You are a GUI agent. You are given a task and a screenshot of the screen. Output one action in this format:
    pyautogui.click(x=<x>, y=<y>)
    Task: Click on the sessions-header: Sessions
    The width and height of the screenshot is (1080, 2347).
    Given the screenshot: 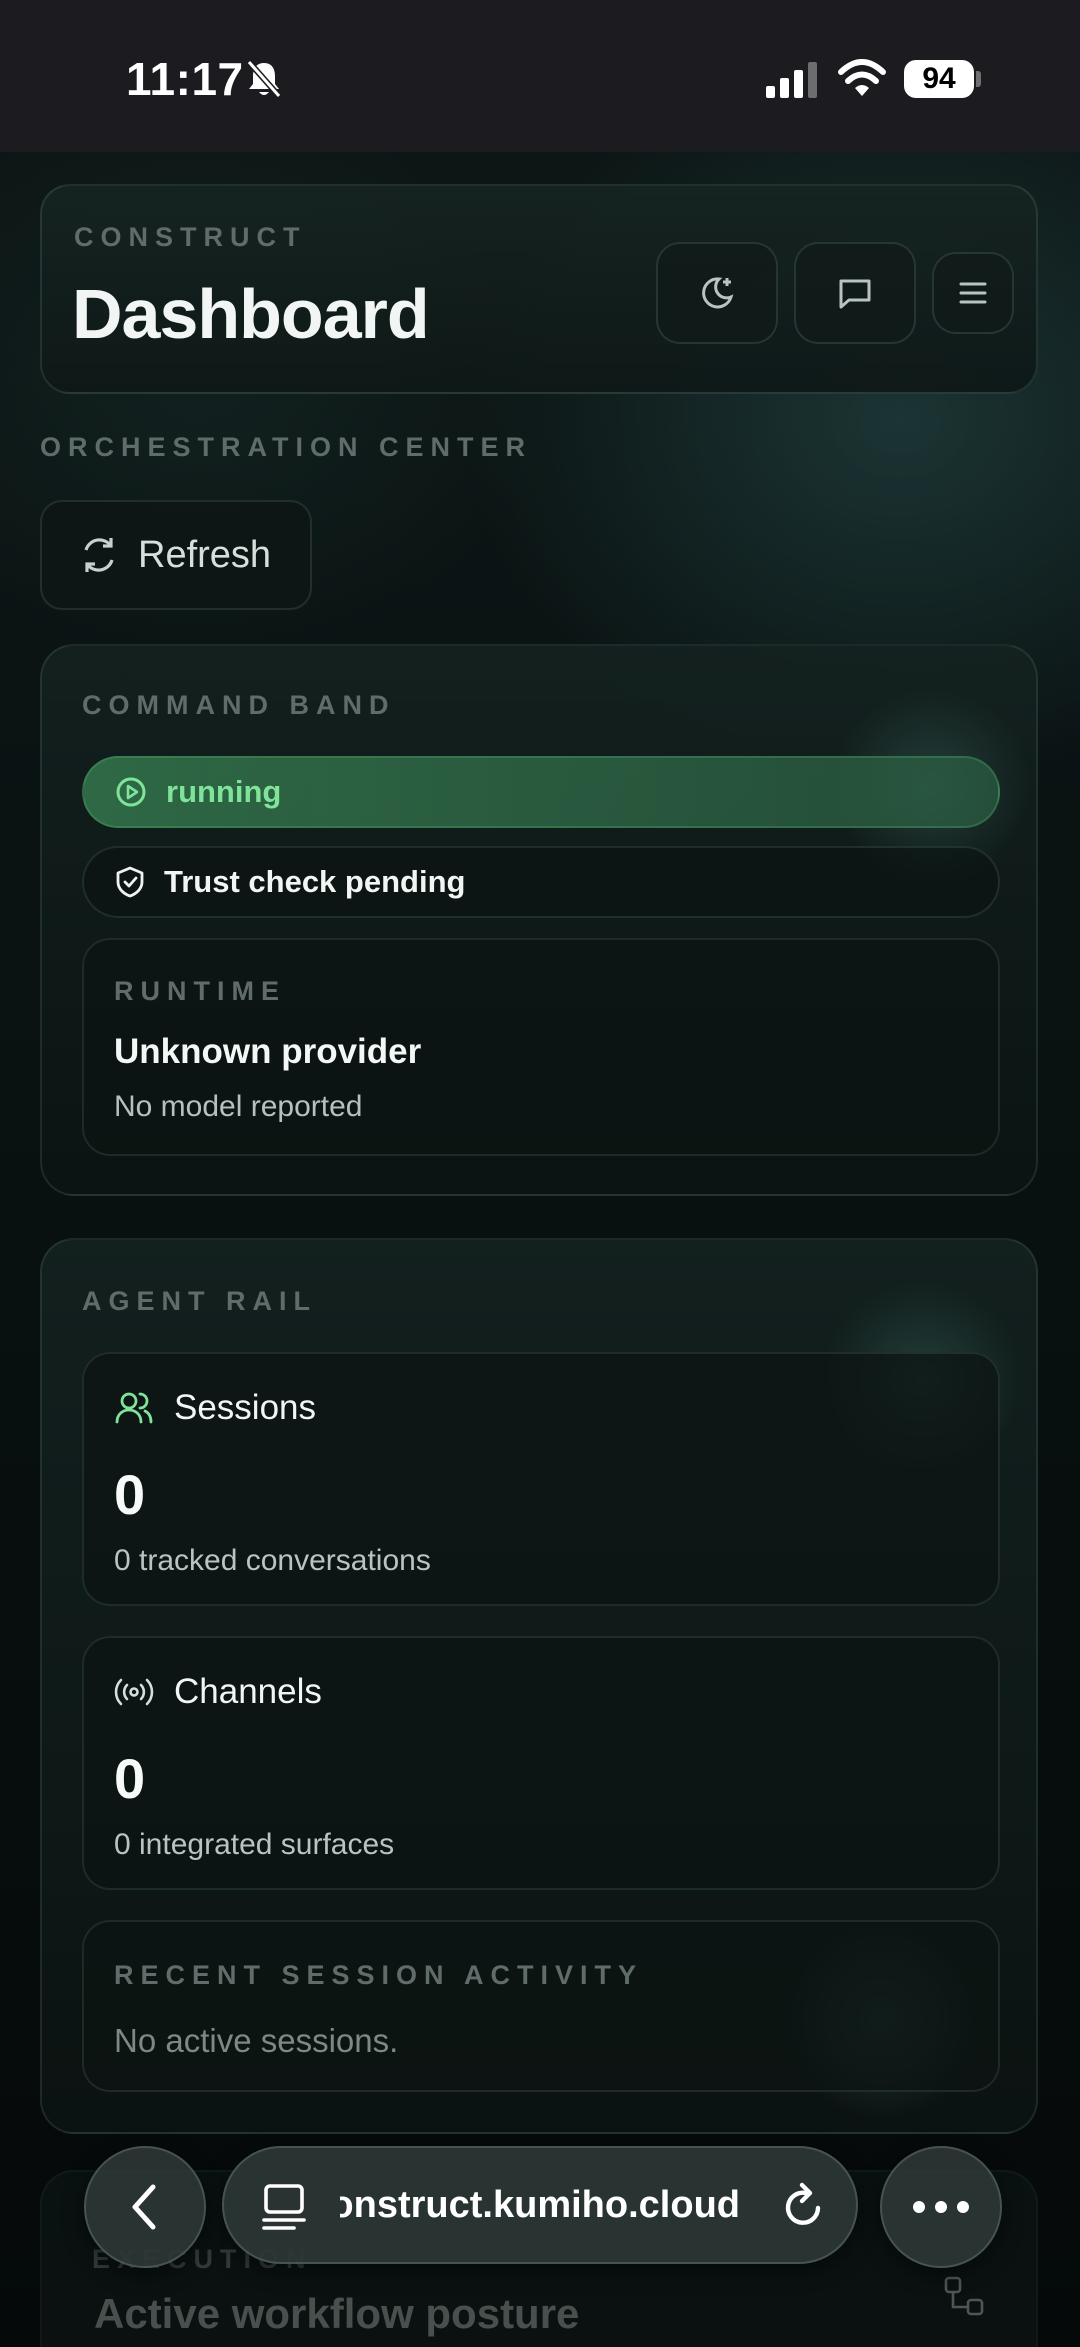 What is the action you would take?
    pyautogui.click(x=215, y=1408)
    